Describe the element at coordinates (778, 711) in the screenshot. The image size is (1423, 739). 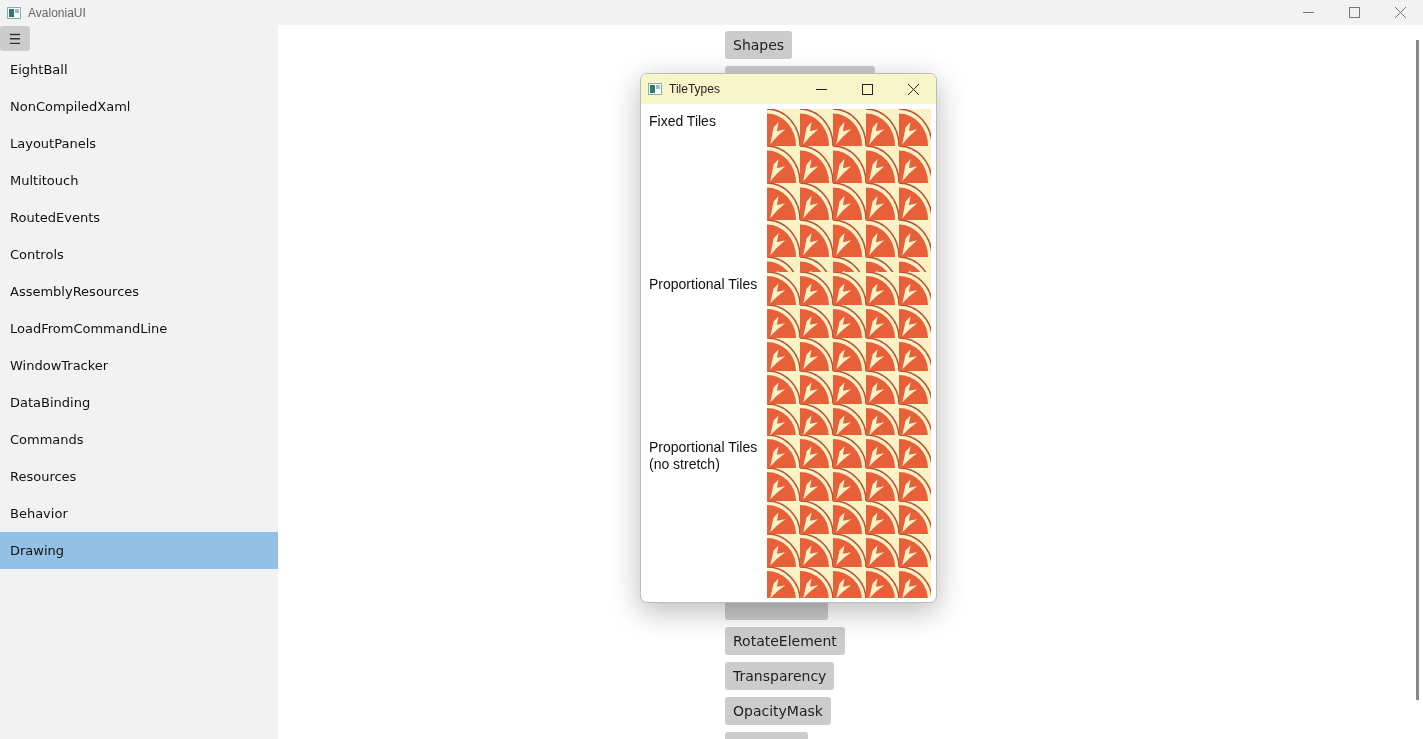
I see `sample-button: OpacityMask` at that location.